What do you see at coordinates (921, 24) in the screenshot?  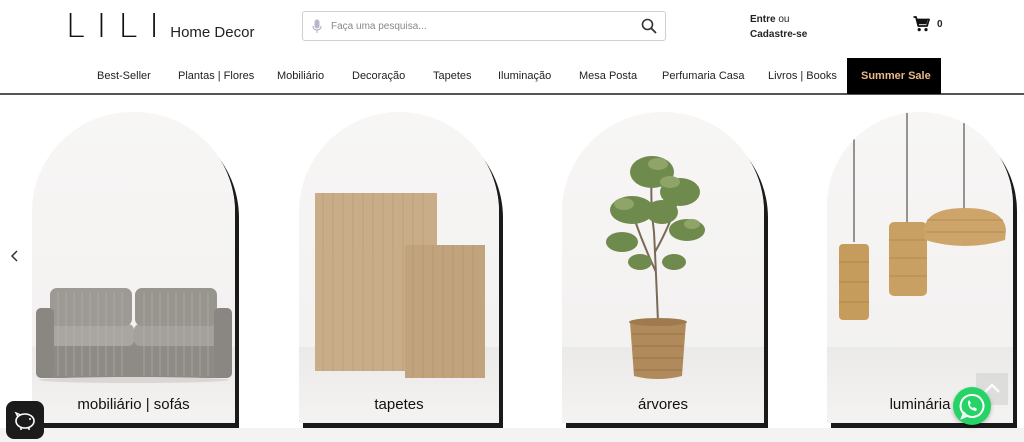 I see `cart-icon` at bounding box center [921, 24].